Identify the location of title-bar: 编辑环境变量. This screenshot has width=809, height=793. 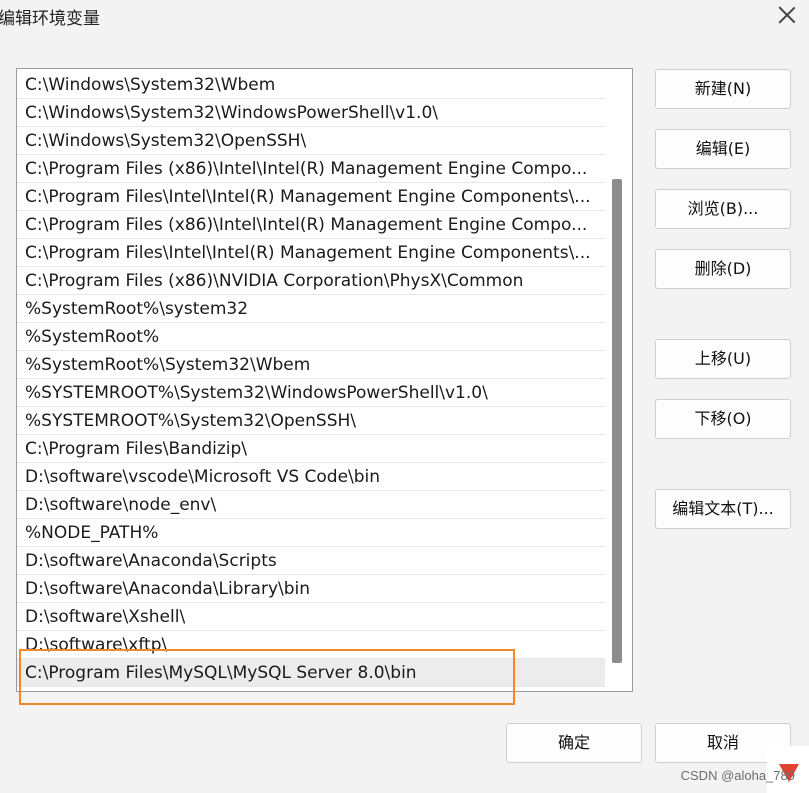
(404, 18).